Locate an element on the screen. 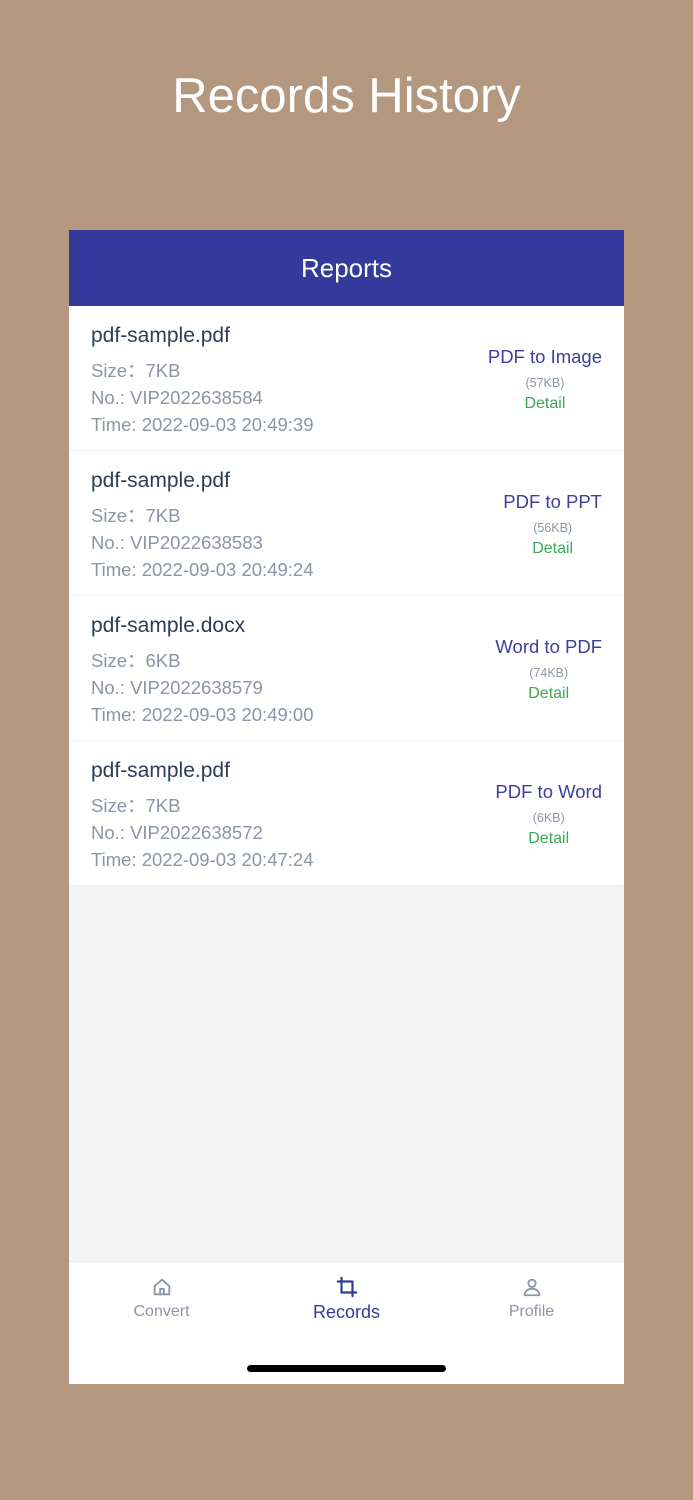 The image size is (693, 1500). tab-bar: Convert Records Profile is located at coordinates (346, 1322).